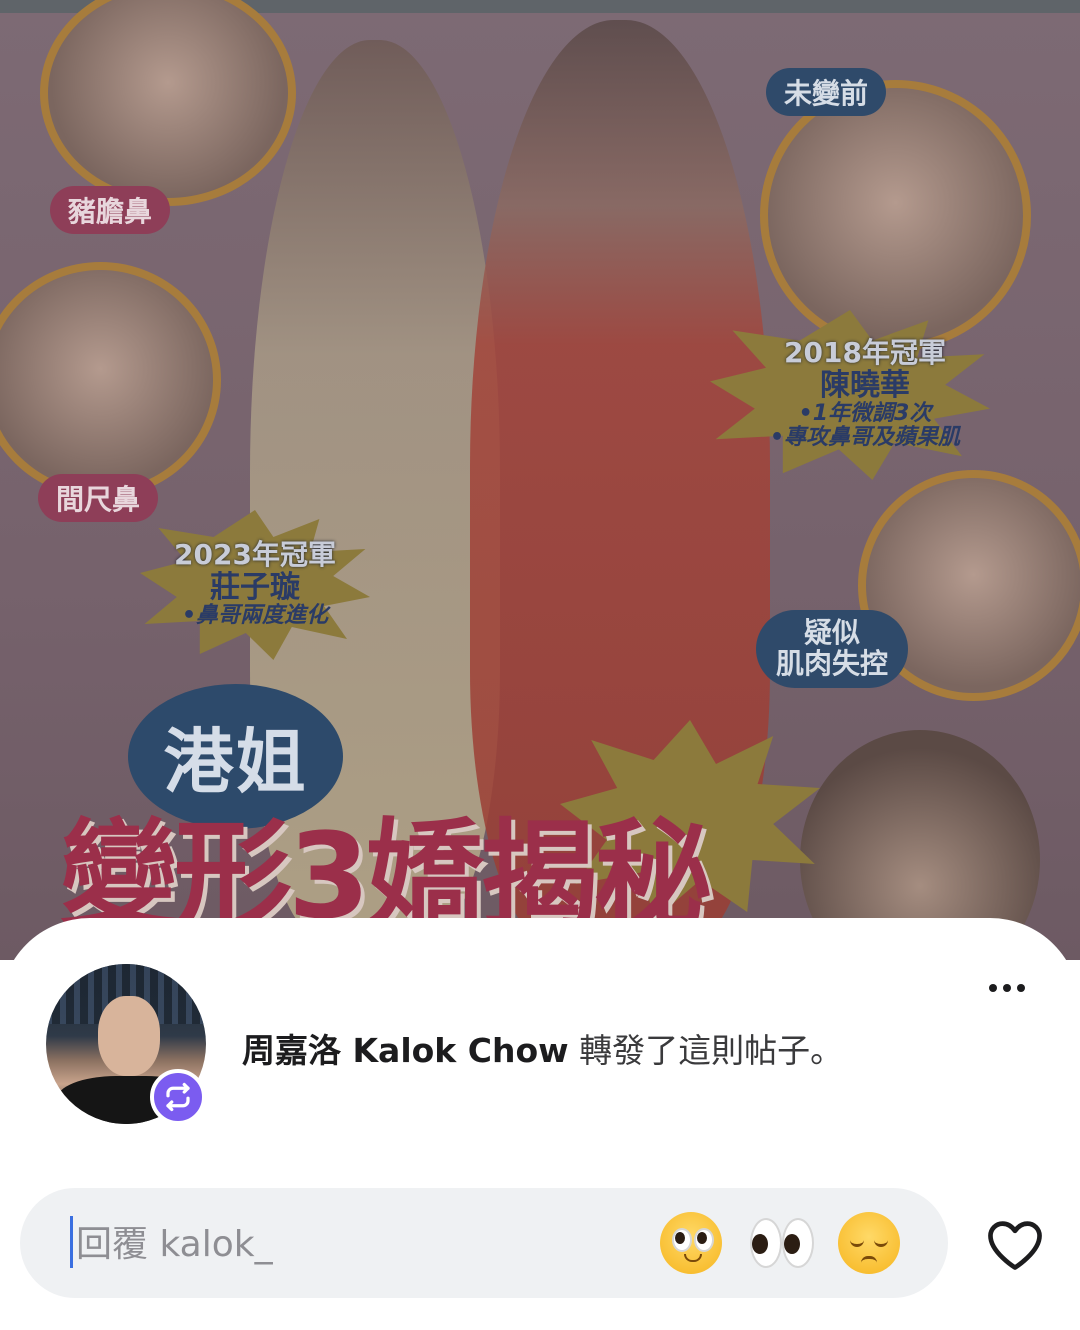  I want to click on pensive-face-emoji-icon, so click(869, 1243).